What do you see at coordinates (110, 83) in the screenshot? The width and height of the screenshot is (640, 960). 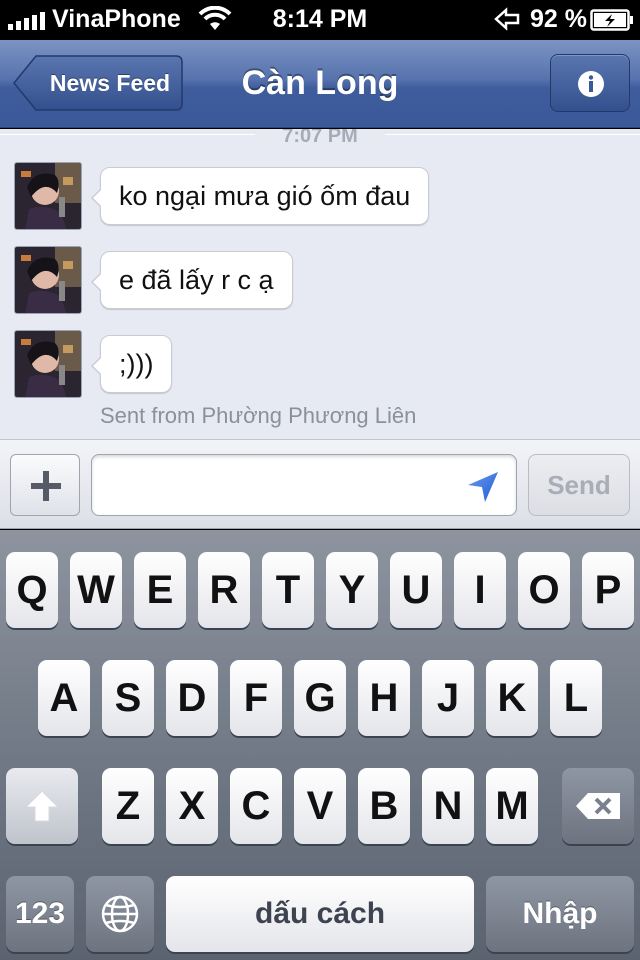 I see `back-button-label: News Feed` at bounding box center [110, 83].